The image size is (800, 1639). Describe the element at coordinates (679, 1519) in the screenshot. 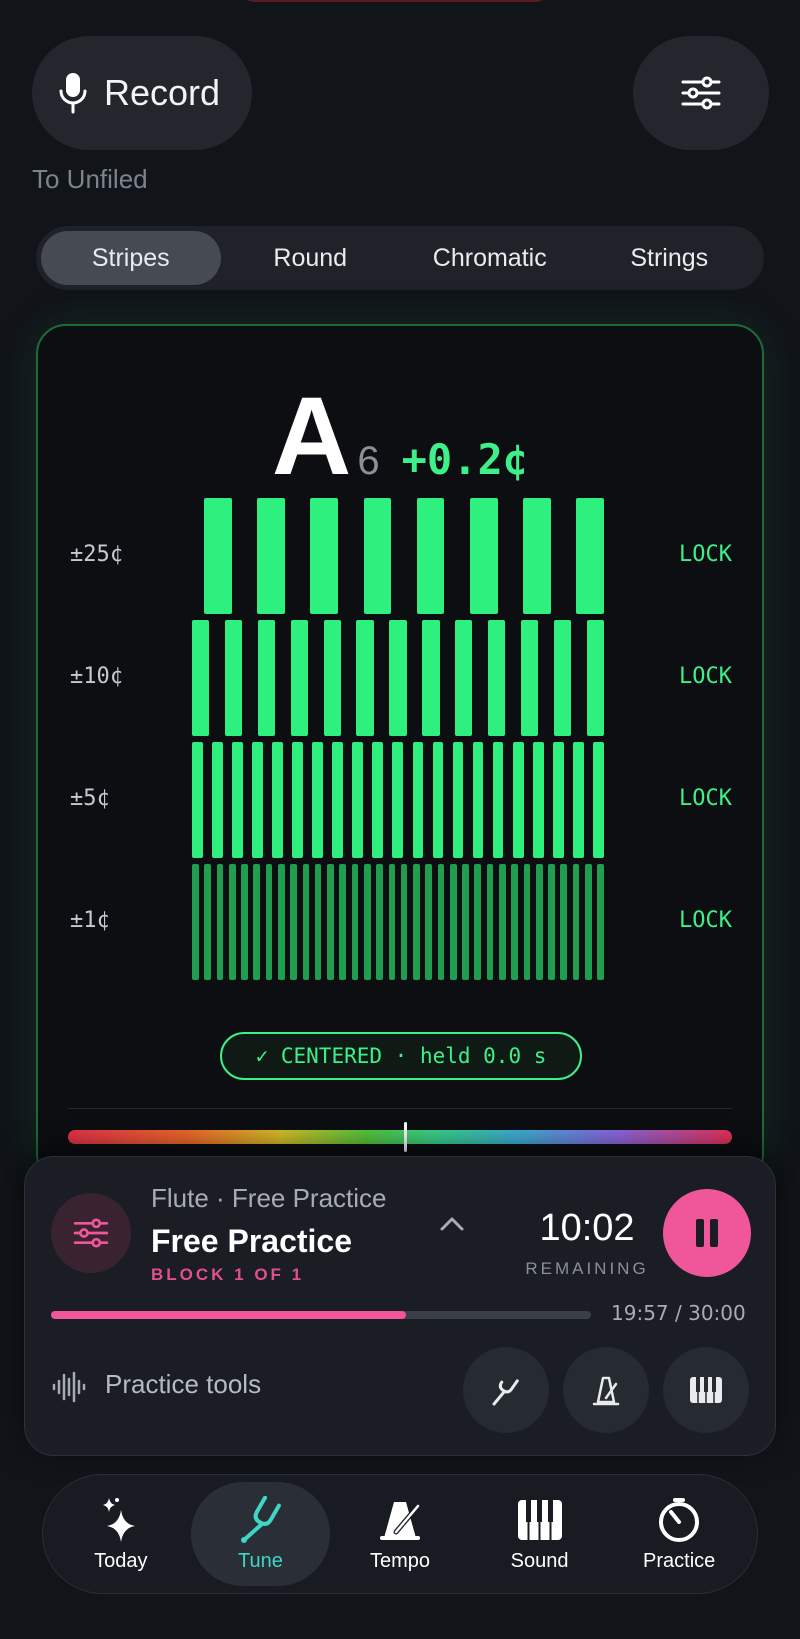

I see `timer-icon` at that location.